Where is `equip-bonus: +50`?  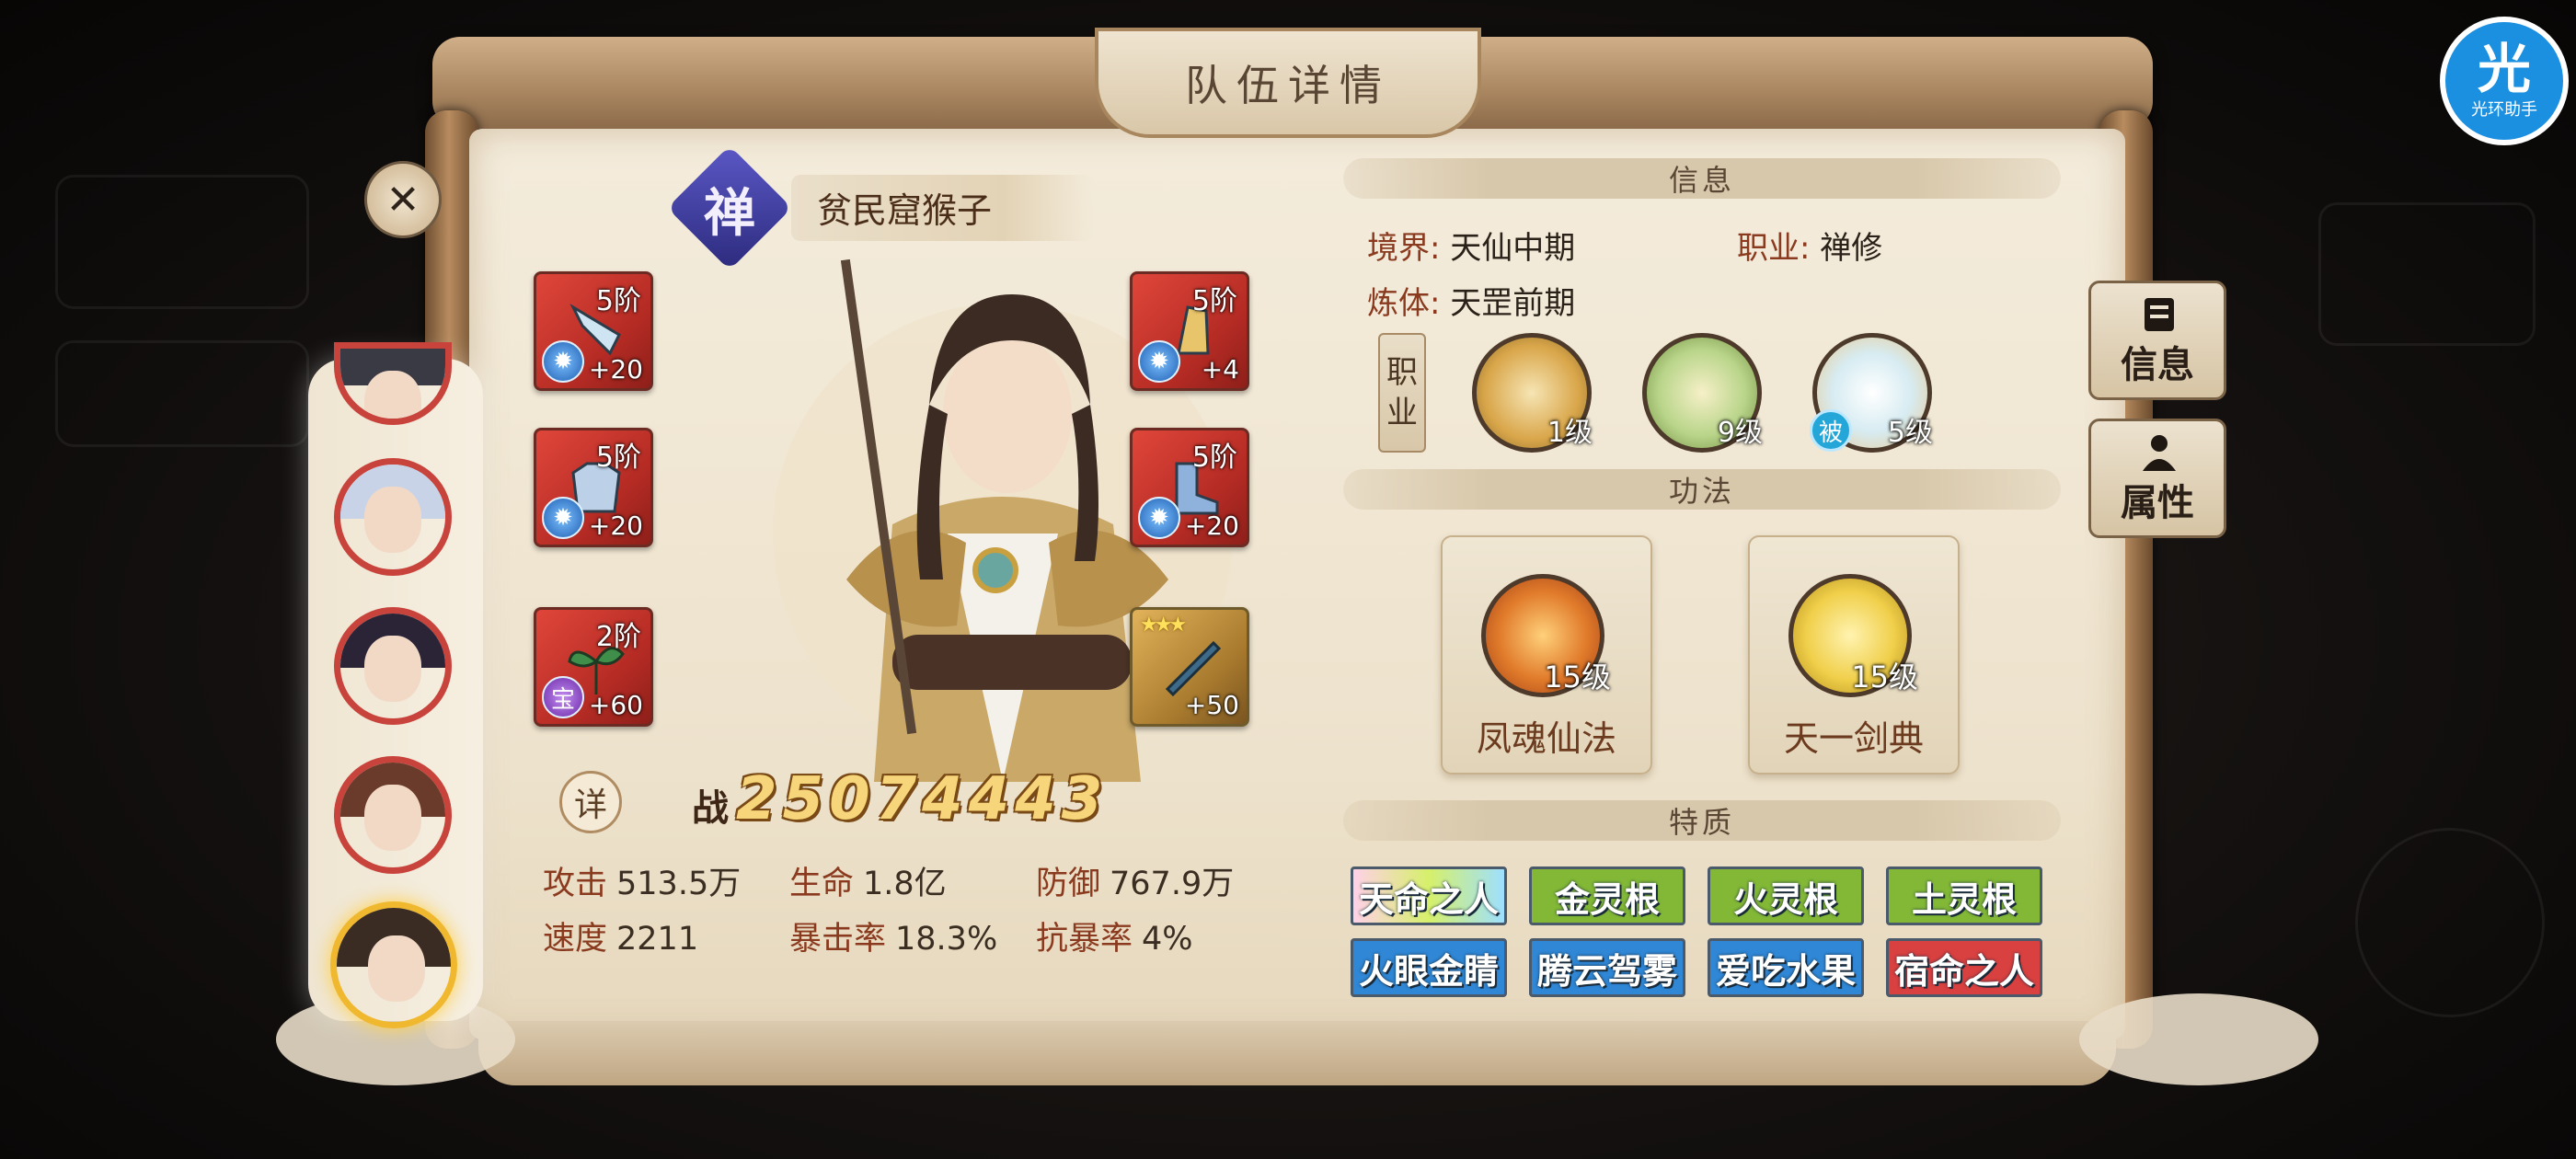
equip-bonus: +50 is located at coordinates (1211, 705).